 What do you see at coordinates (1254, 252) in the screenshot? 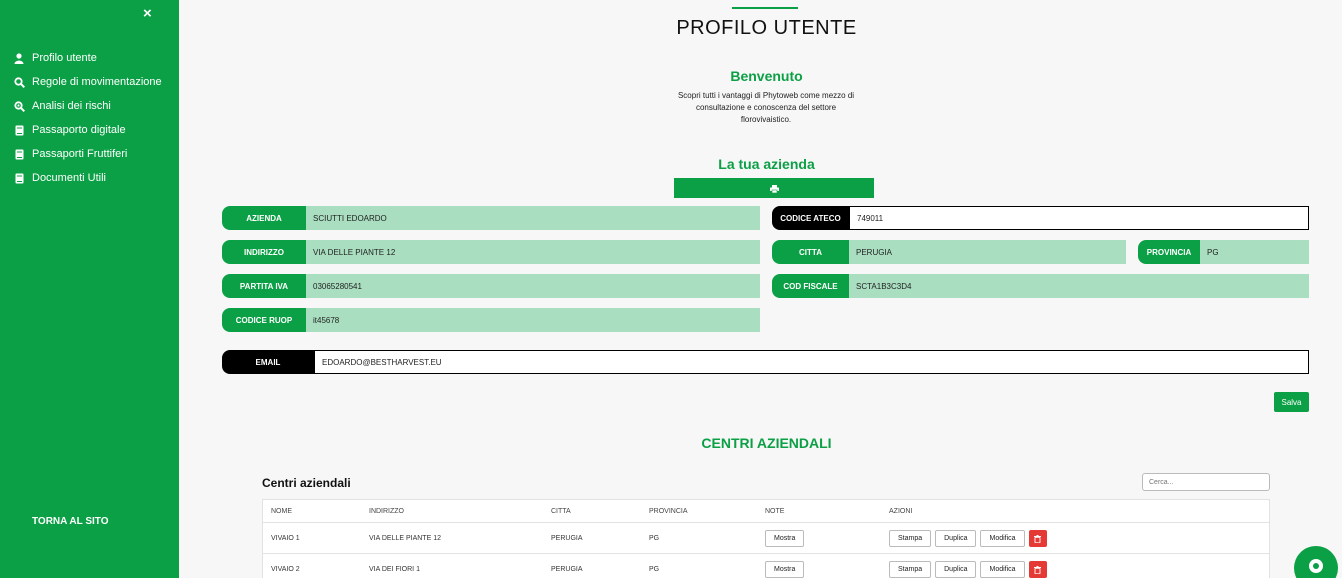
I see `provincia-input: PG` at bounding box center [1254, 252].